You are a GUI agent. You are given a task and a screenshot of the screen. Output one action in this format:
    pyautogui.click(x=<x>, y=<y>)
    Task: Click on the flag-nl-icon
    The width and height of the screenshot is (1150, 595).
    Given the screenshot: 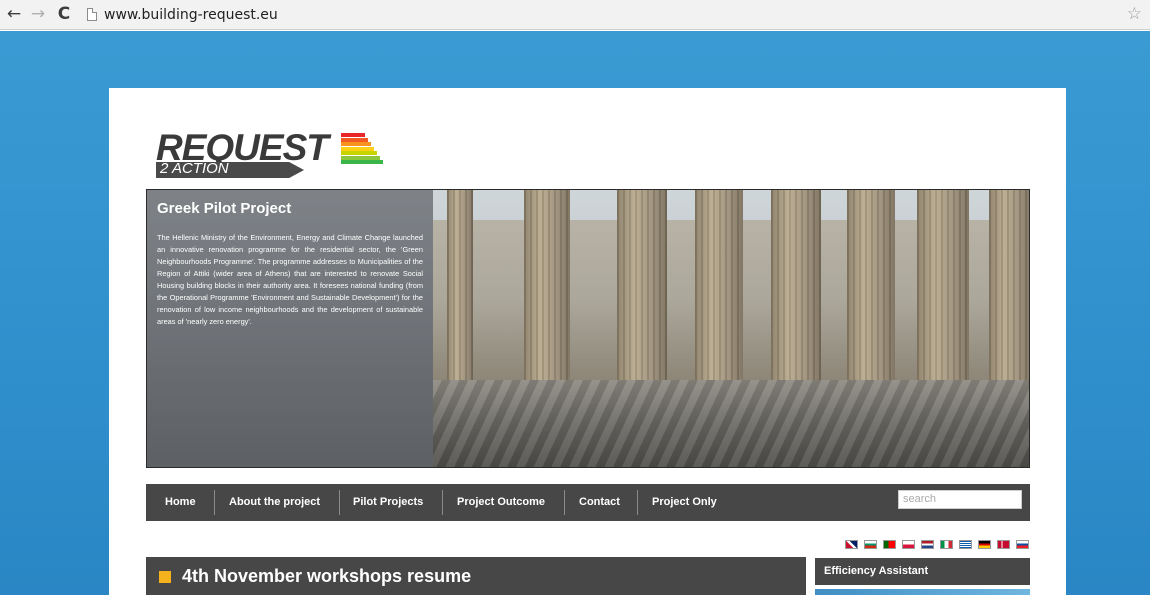 What is the action you would take?
    pyautogui.click(x=927, y=544)
    